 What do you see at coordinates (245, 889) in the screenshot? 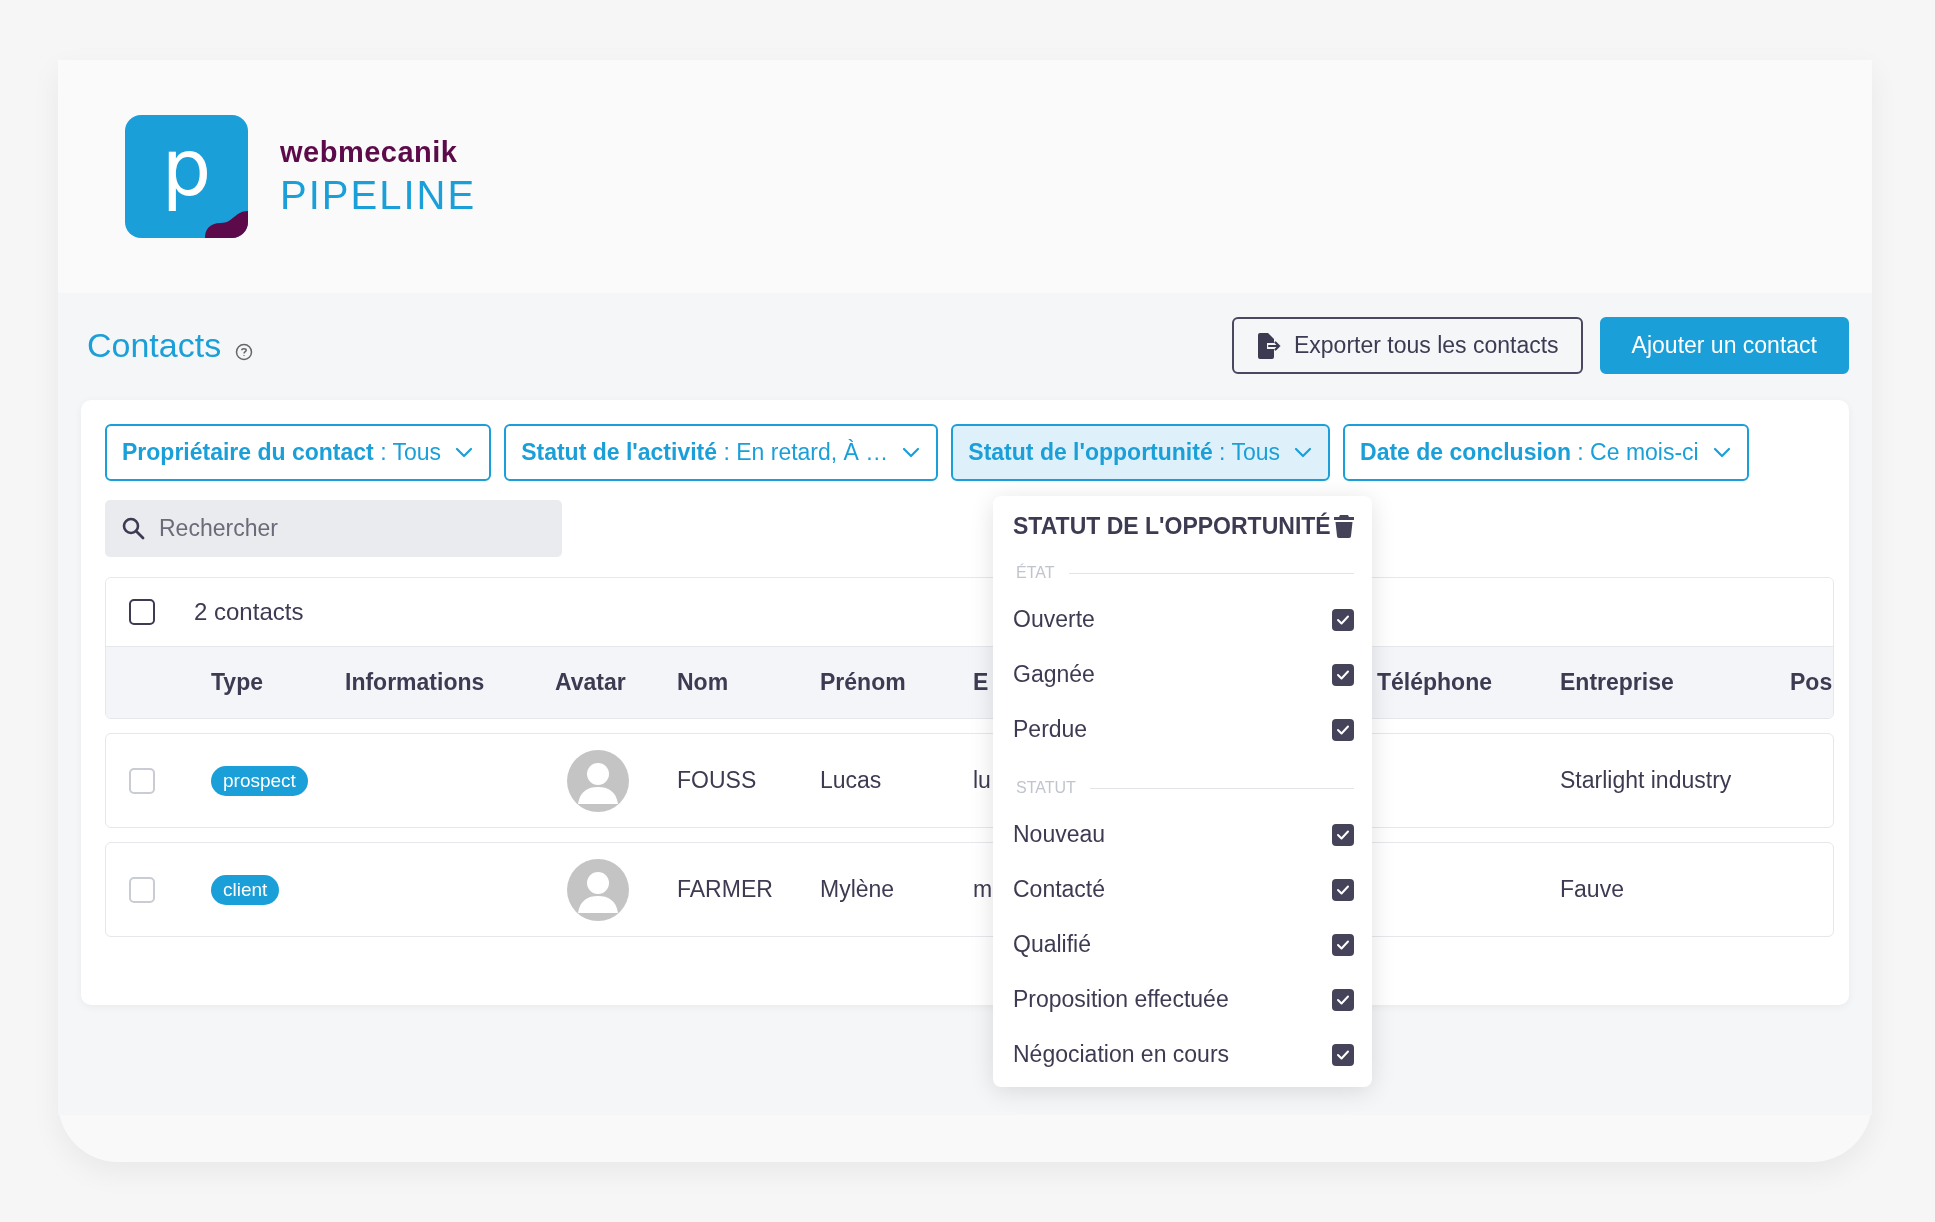
I see `type-tag: client` at bounding box center [245, 889].